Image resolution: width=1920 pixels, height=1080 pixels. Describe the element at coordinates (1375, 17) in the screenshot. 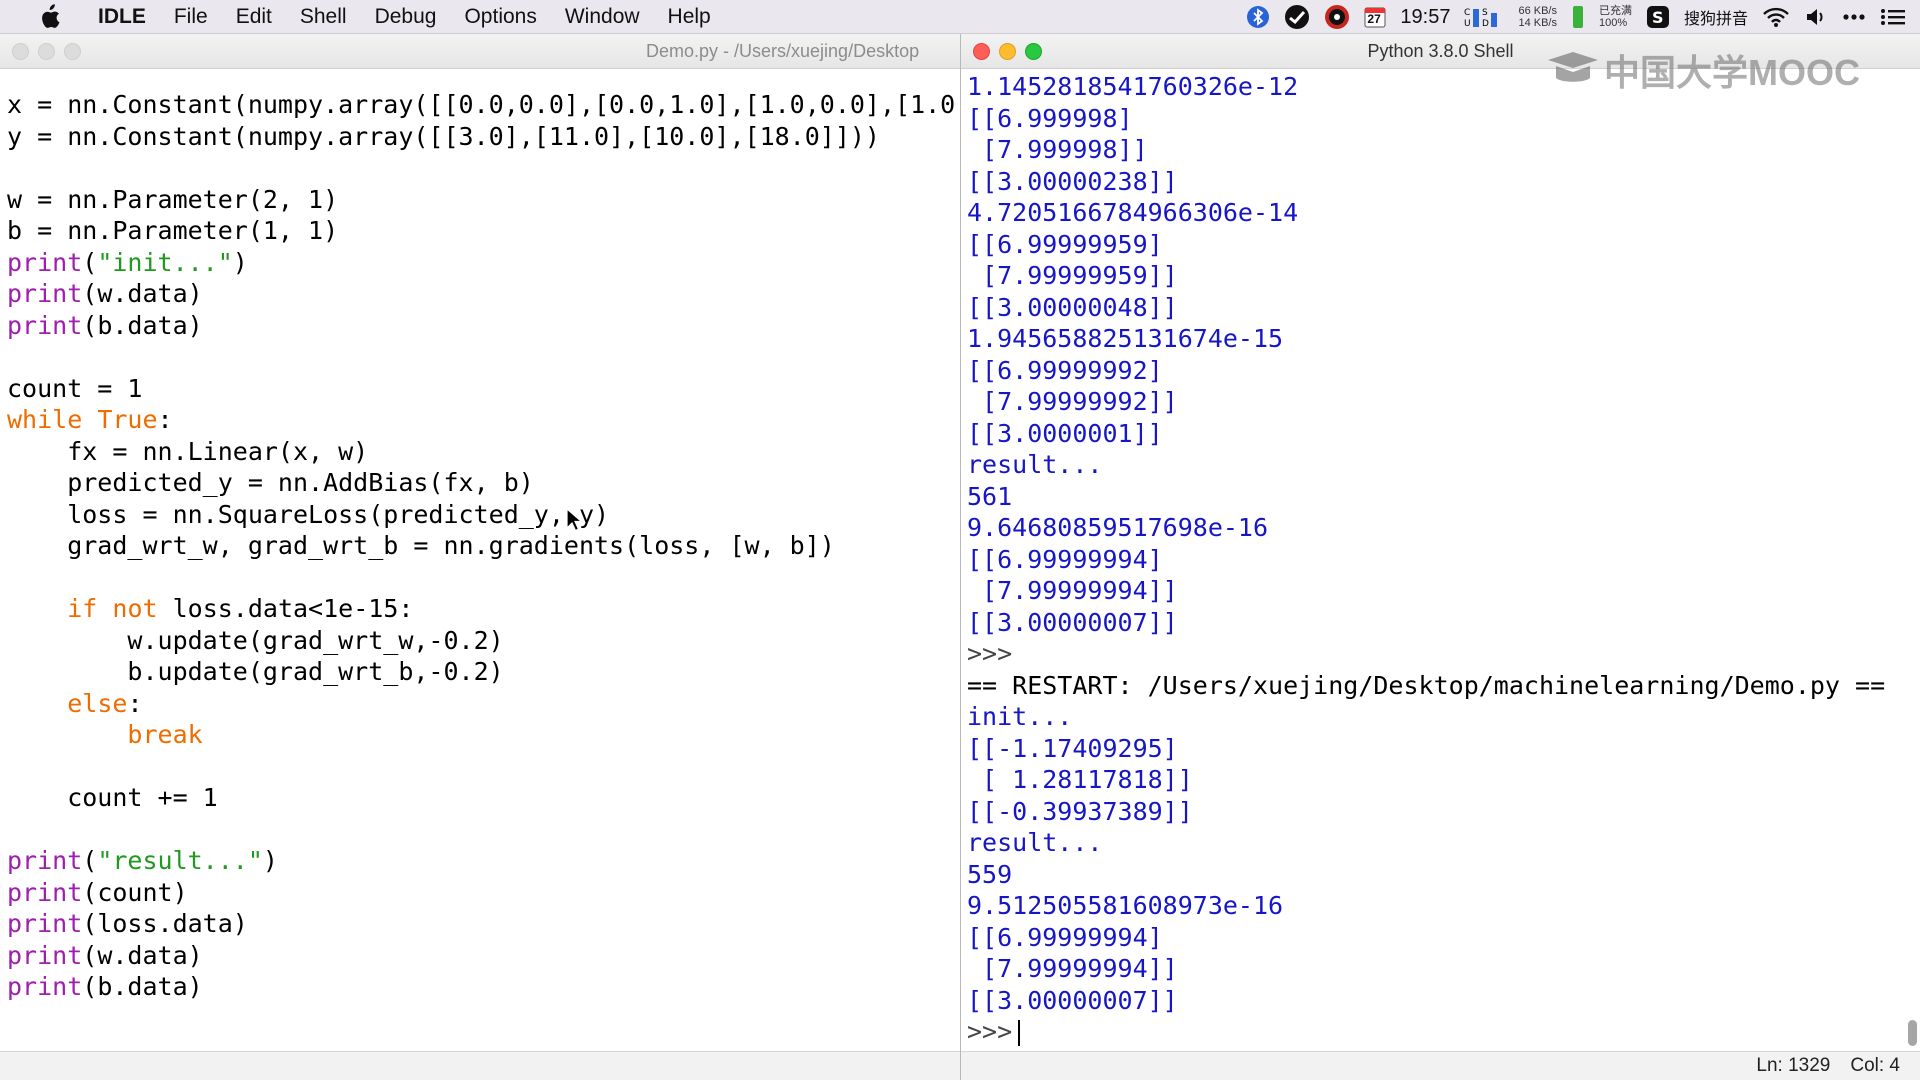

I see `calendar-icon: 27` at that location.